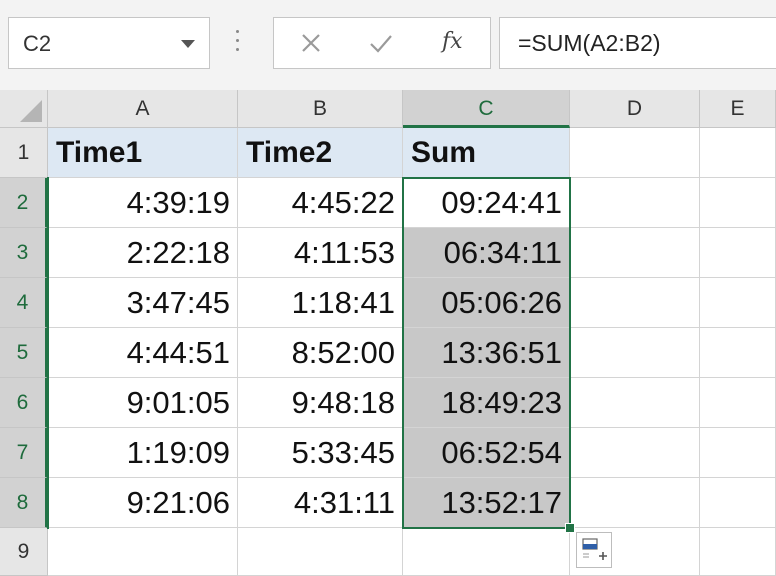 The height and width of the screenshot is (576, 776). Describe the element at coordinates (635, 303) in the screenshot. I see `cell-d4` at that location.